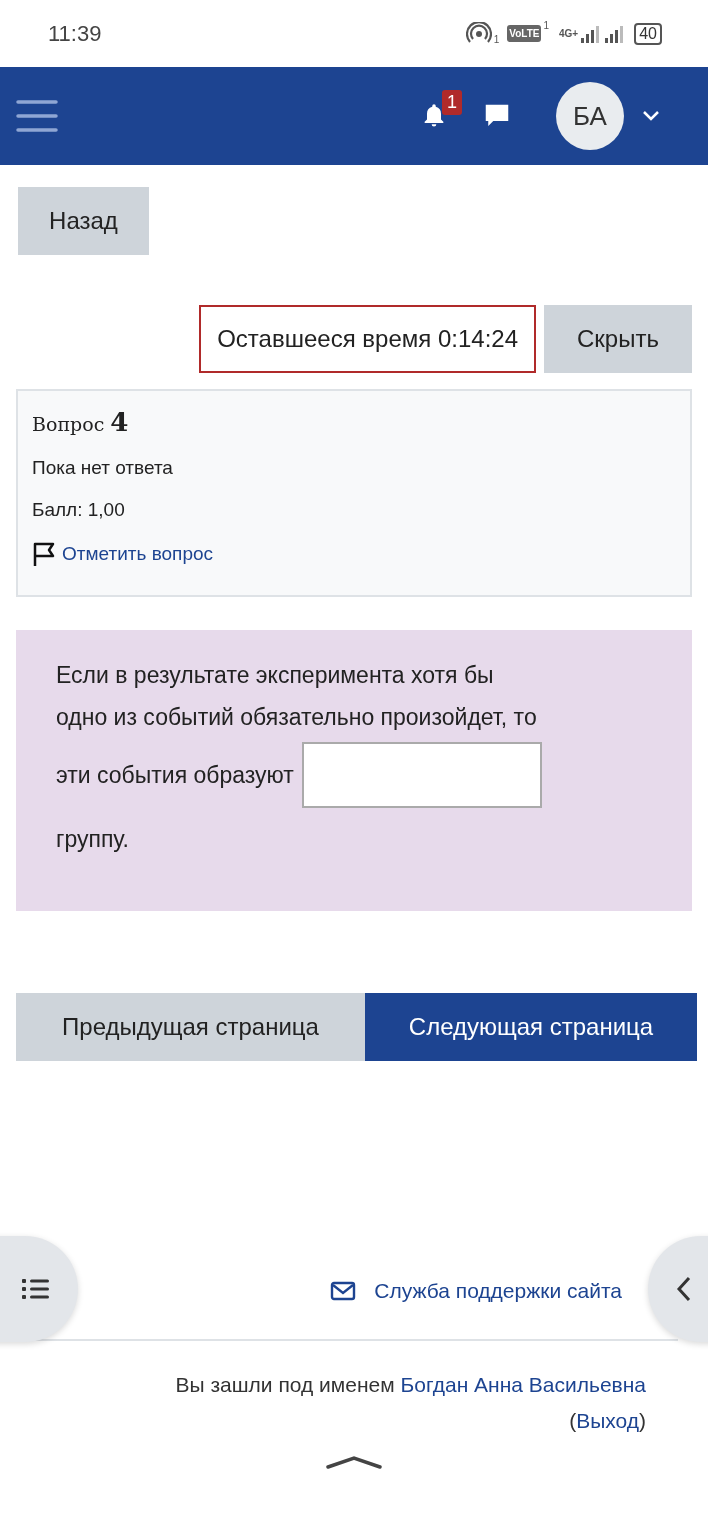 The height and width of the screenshot is (1536, 708). What do you see at coordinates (138, 554) in the screenshot?
I see `flag-question-link: Отметить вопрос` at bounding box center [138, 554].